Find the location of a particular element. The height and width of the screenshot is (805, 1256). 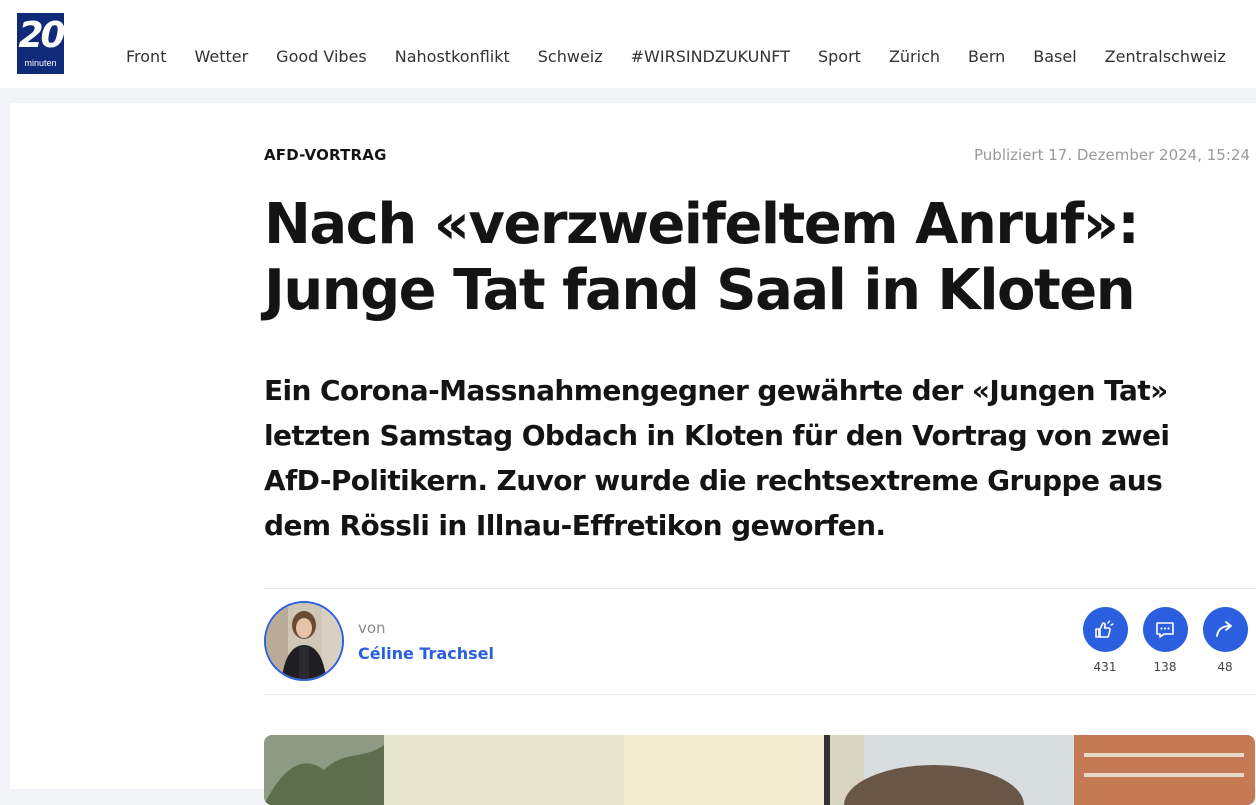

author-portrait-image is located at coordinates (304, 641).